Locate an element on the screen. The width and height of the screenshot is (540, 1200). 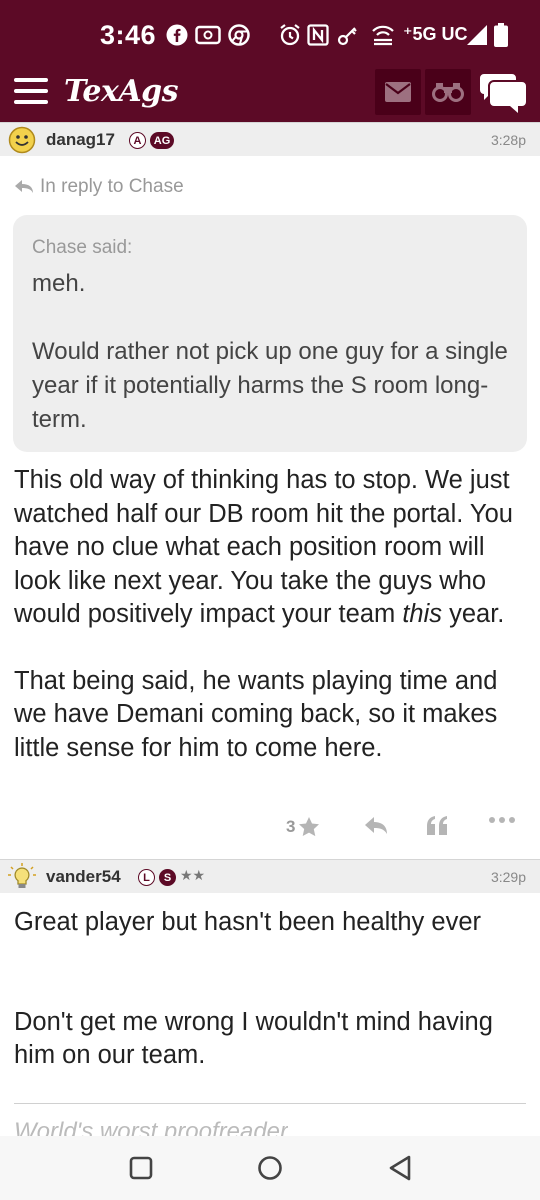
binoculars-icon is located at coordinates (448, 92).